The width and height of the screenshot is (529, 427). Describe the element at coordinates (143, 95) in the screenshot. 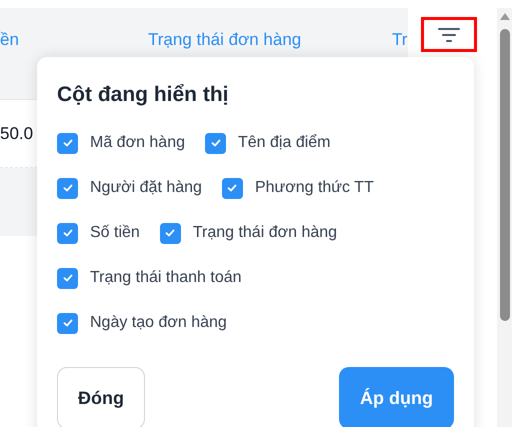

I see `popup-title: Cột đang hiển thị` at that location.